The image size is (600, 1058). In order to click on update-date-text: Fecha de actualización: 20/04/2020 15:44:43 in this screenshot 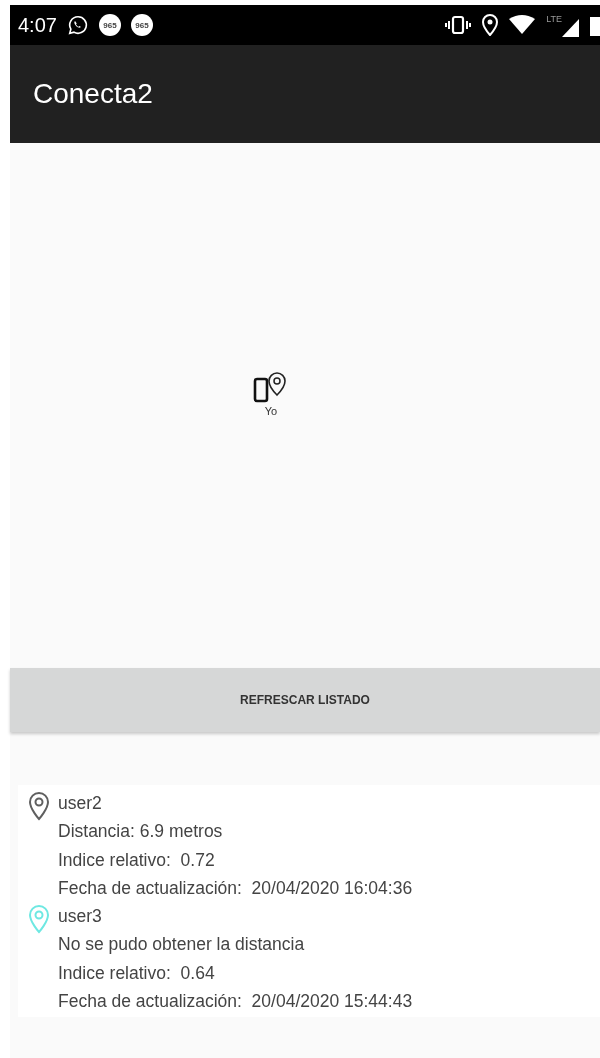, I will do `click(235, 1002)`.